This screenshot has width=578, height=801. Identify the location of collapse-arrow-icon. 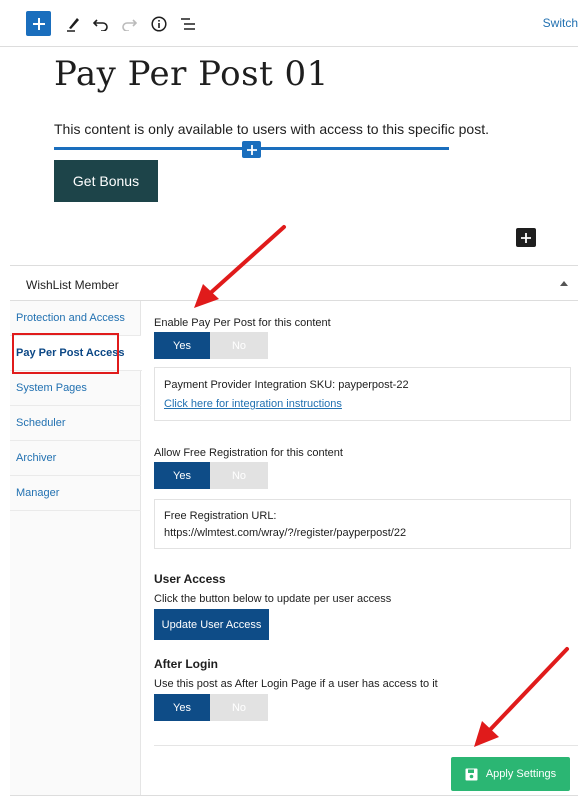
(564, 283).